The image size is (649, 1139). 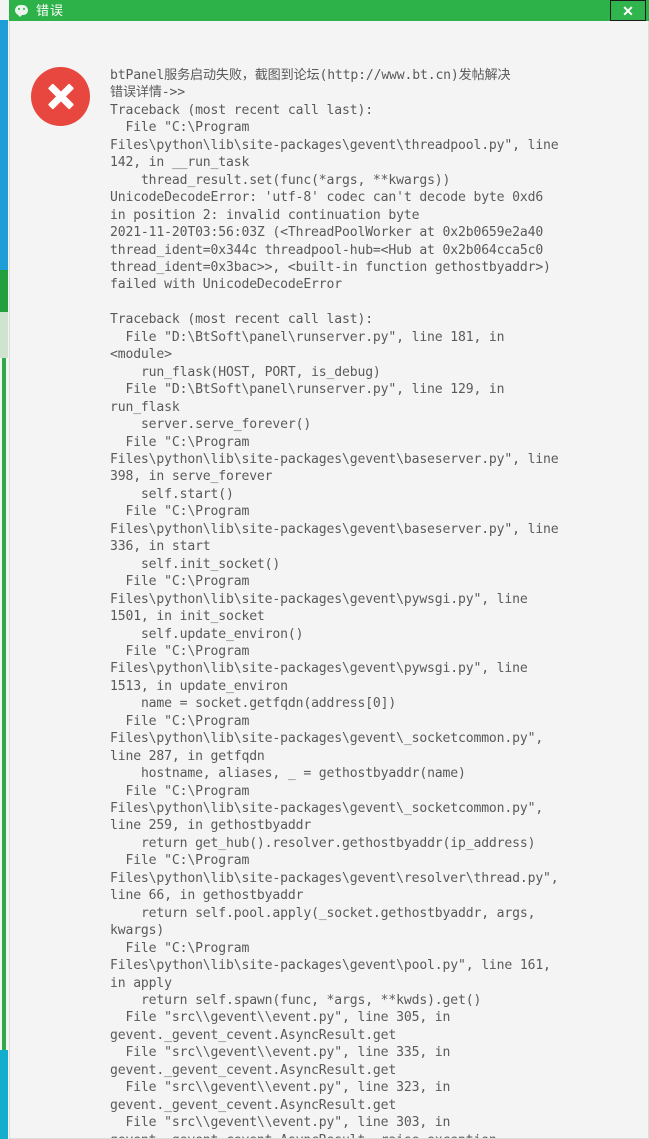 I want to click on strip-segment-blue-bottom, so click(x=4, y=1094).